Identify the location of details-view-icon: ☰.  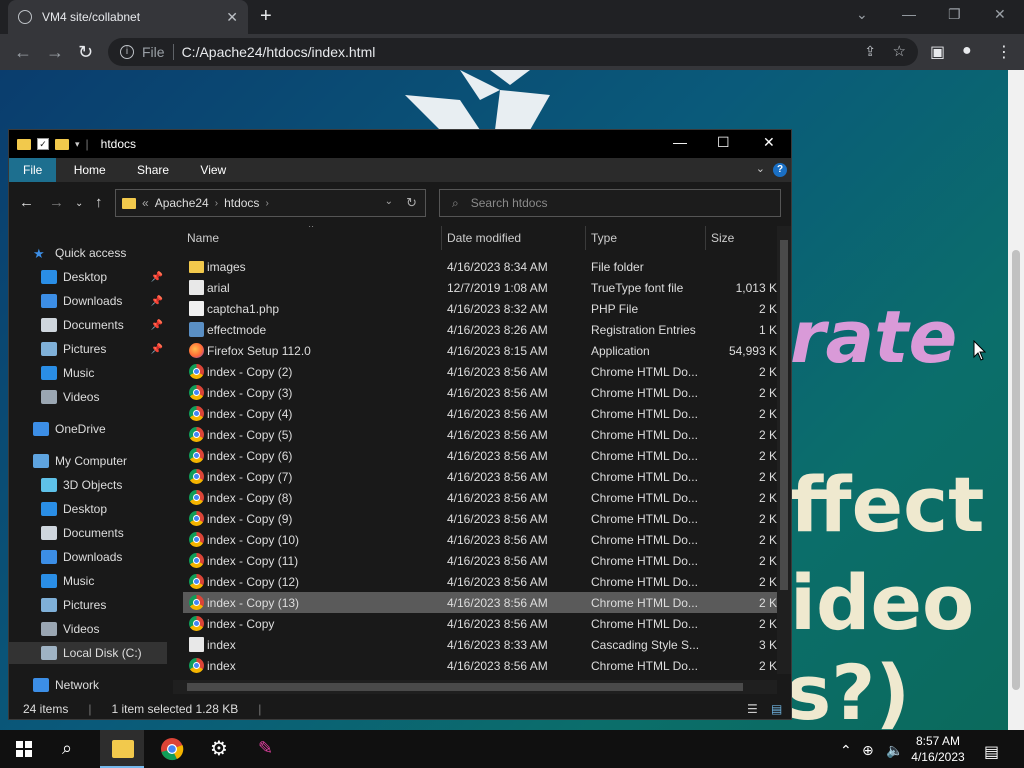
(752, 709).